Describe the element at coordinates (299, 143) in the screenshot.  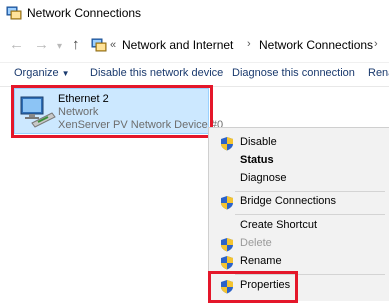
I see `menu-item-disable: Disable` at that location.